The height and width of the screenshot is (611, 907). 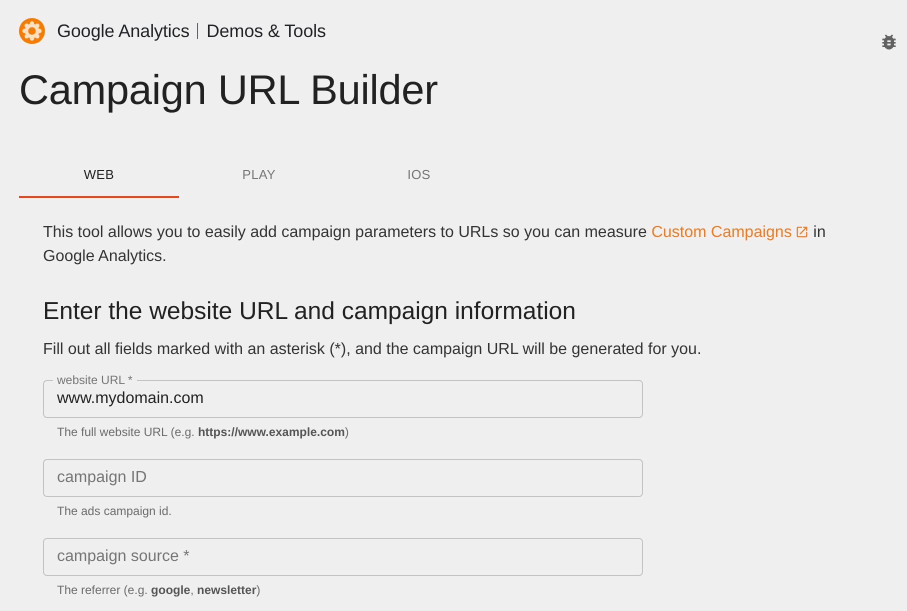 What do you see at coordinates (372, 350) in the screenshot?
I see `instructions-text: Fill out all fields marked with an asterisk (*), and the campaign URL will be generated for you.` at bounding box center [372, 350].